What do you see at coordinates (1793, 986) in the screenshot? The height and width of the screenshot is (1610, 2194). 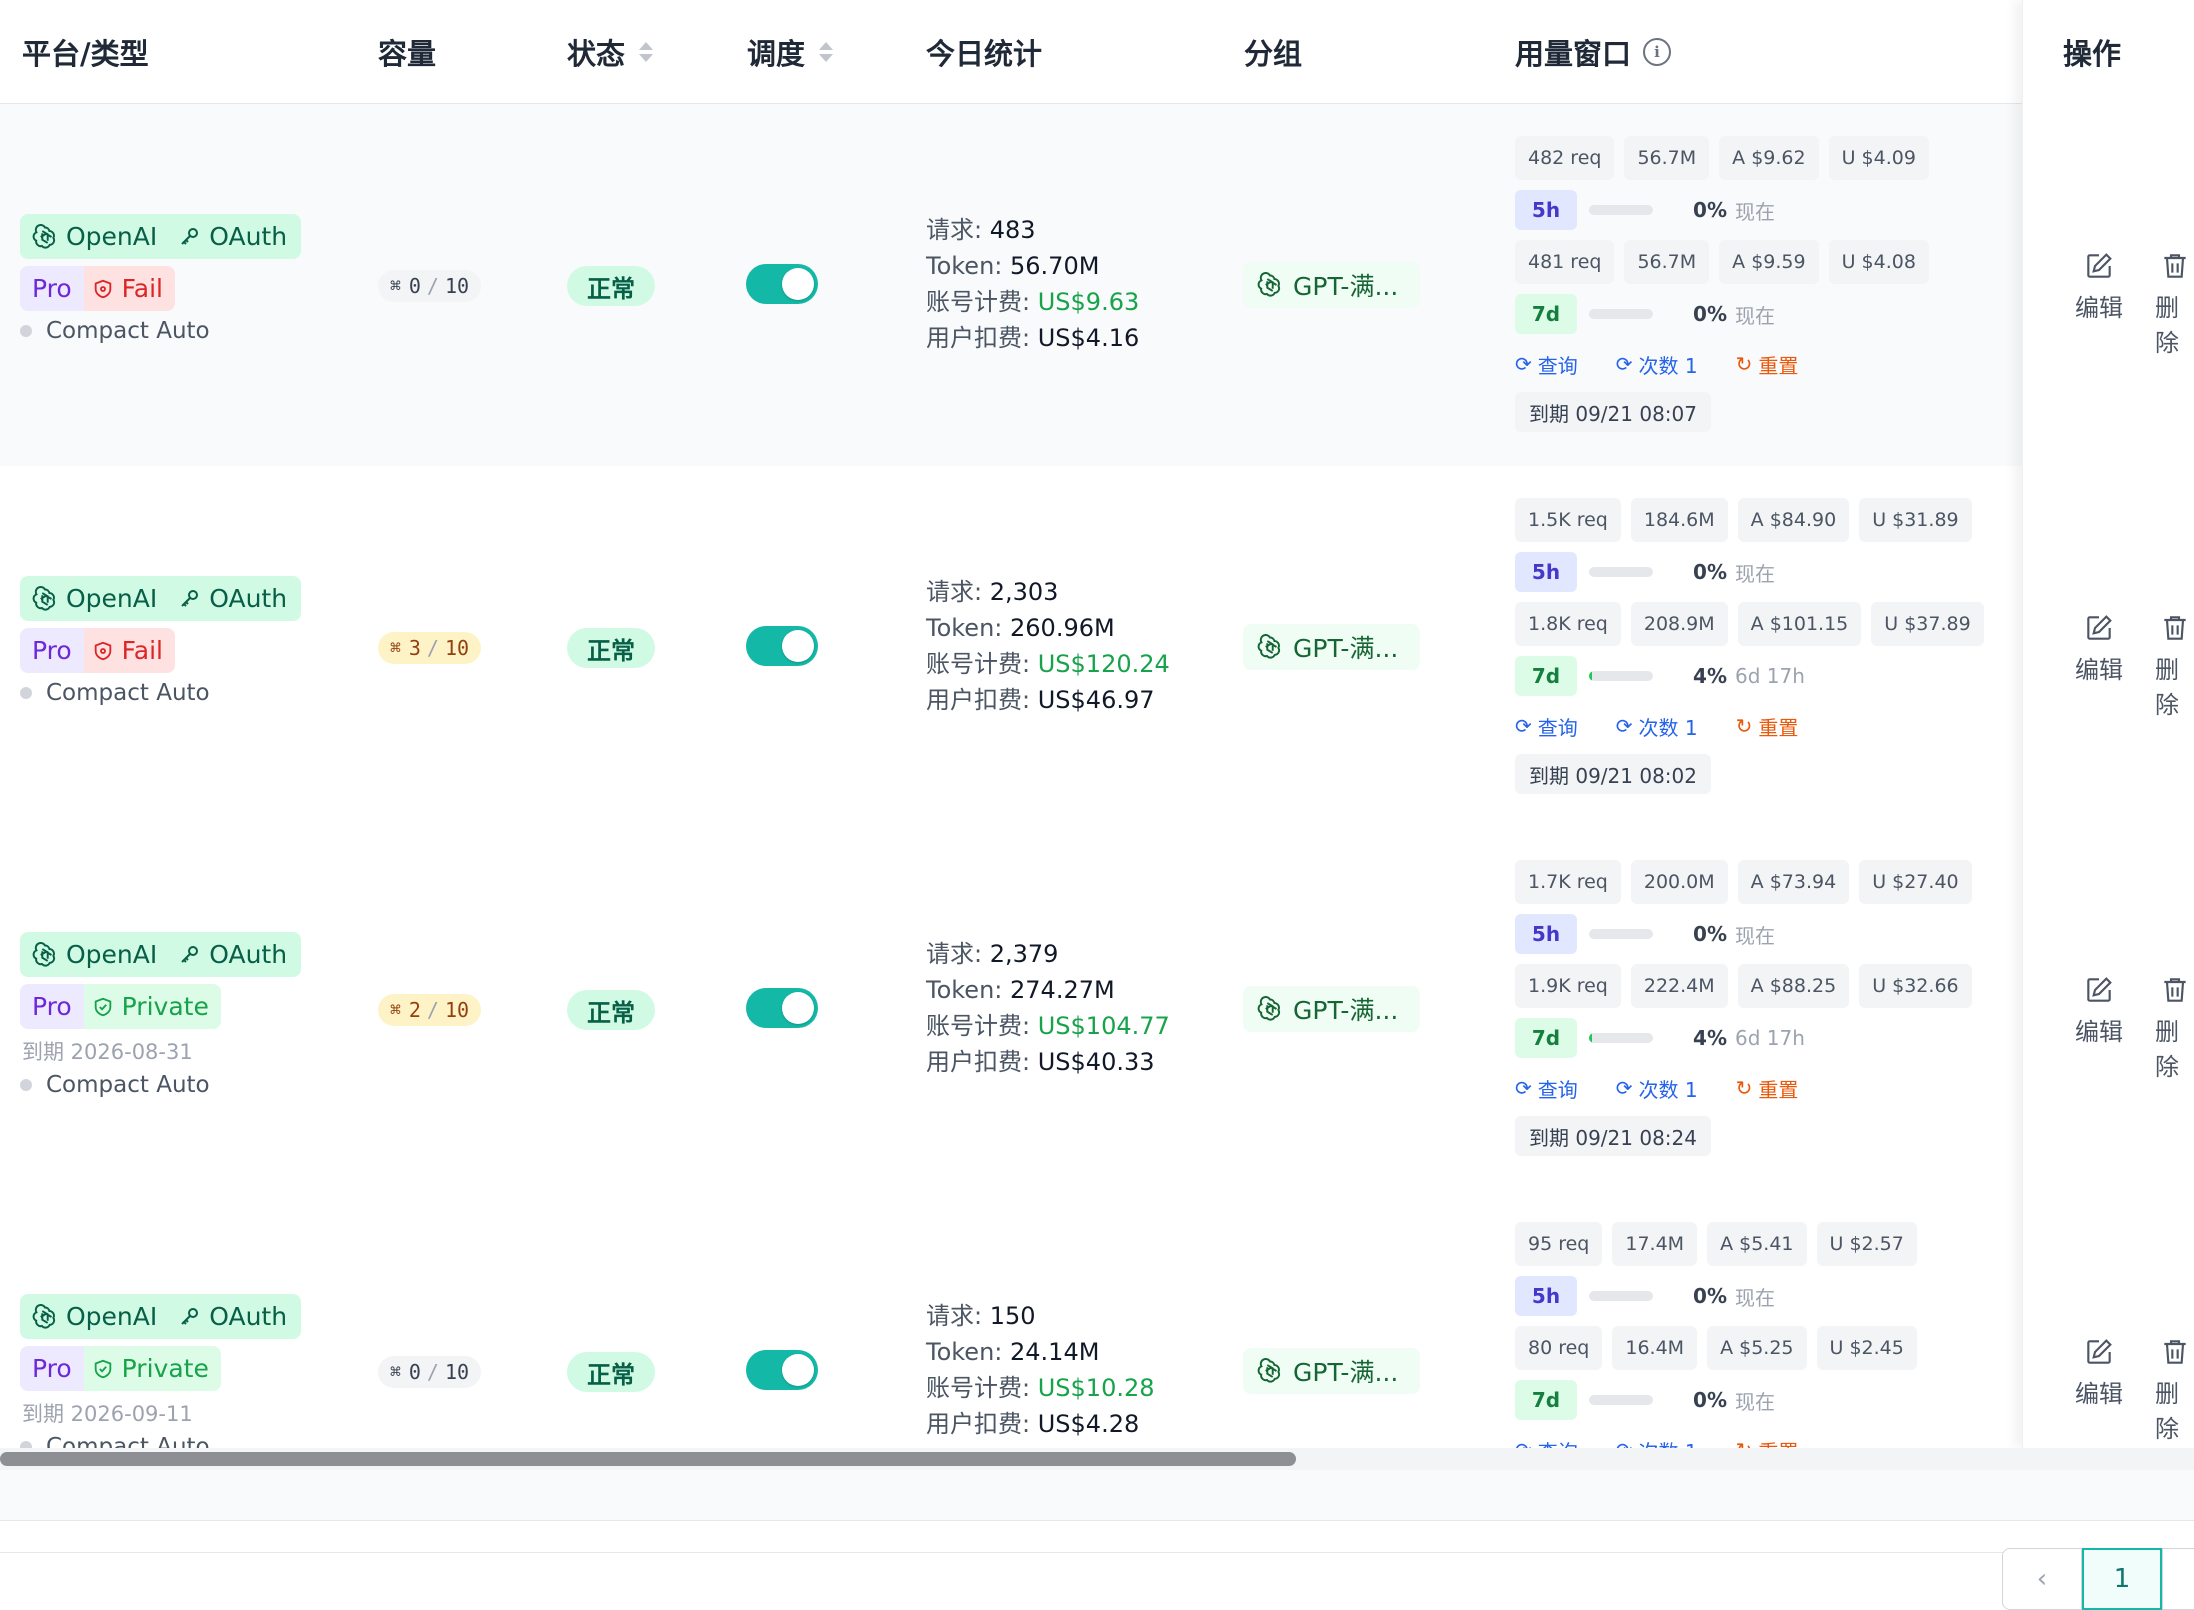 I see `usage-chip: A $88.25` at bounding box center [1793, 986].